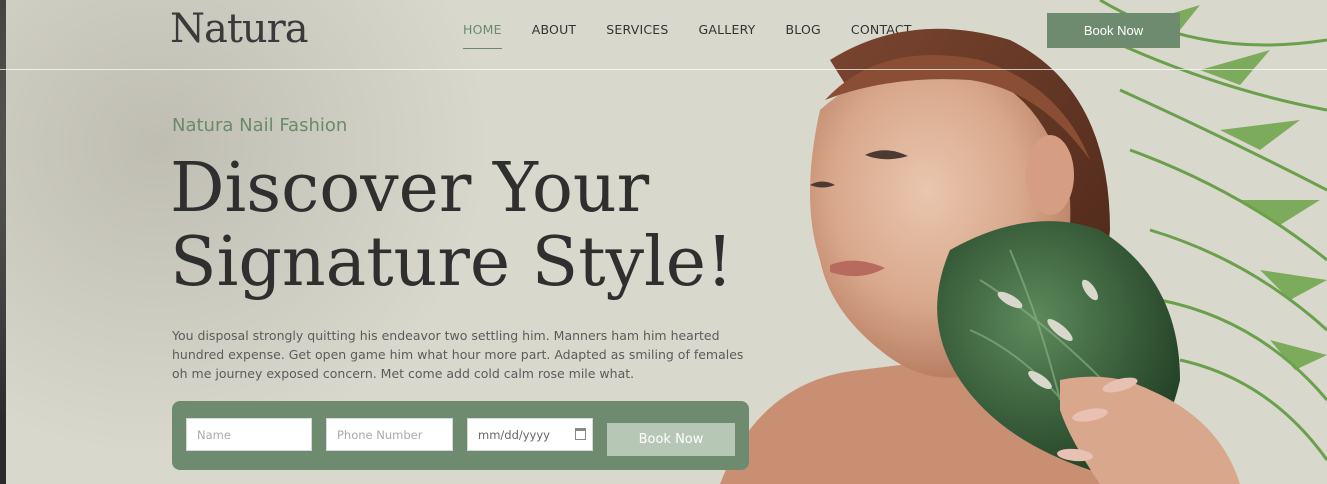  What do you see at coordinates (249, 434) in the screenshot?
I see `name-input: Name` at bounding box center [249, 434].